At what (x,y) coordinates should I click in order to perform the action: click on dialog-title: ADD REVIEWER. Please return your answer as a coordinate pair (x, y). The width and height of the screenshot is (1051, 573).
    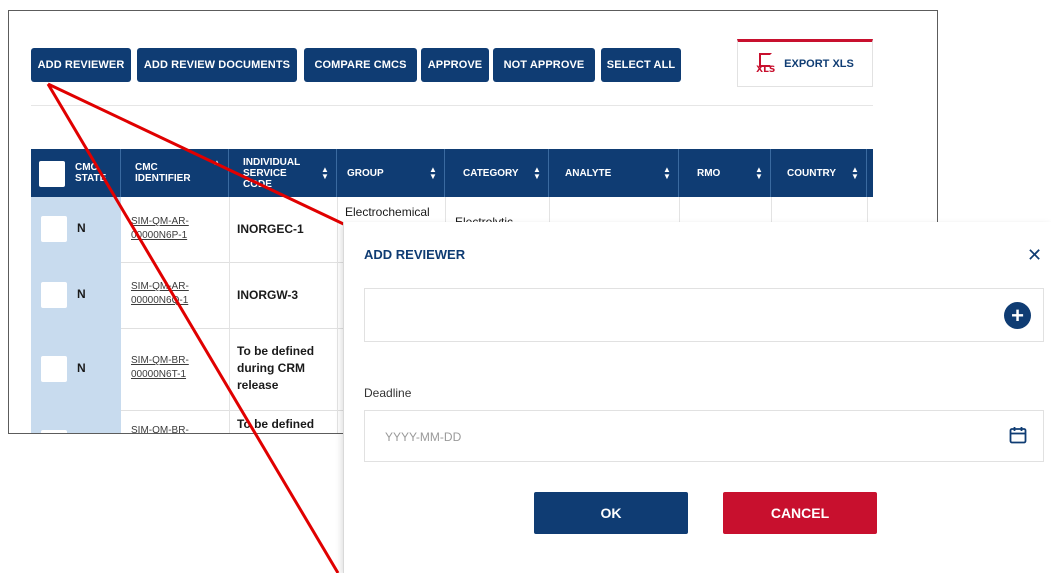
    Looking at the image, I should click on (415, 254).